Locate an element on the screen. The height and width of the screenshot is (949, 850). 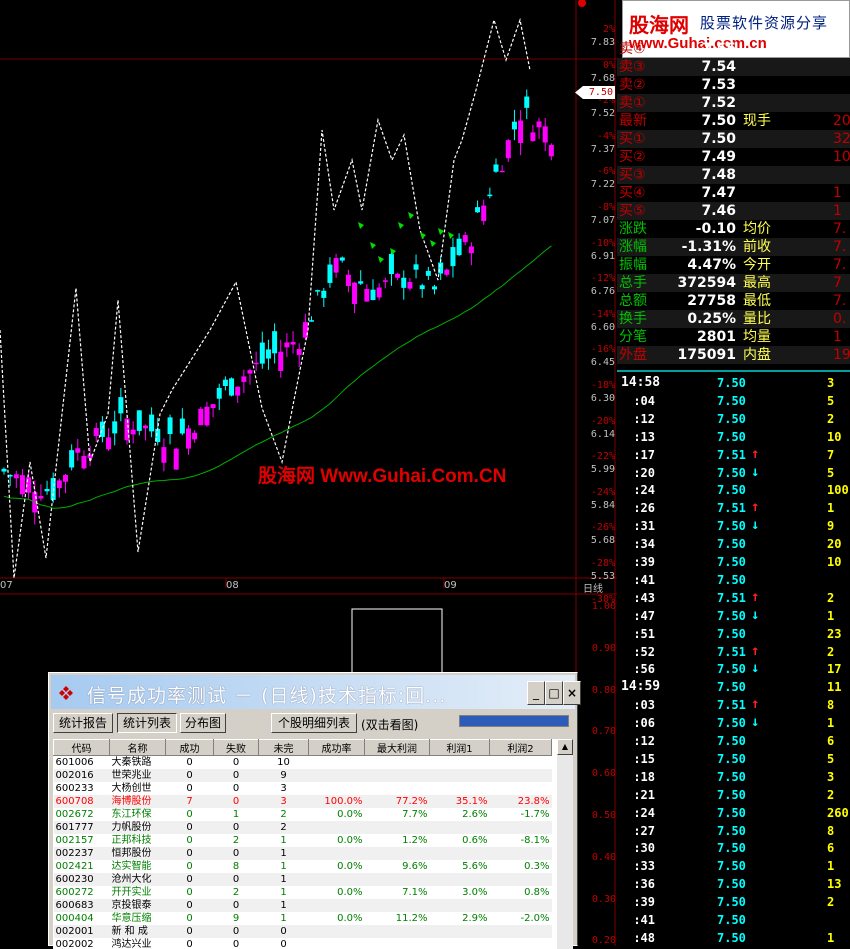
column-header: 代码 is located at coordinates (81, 747).